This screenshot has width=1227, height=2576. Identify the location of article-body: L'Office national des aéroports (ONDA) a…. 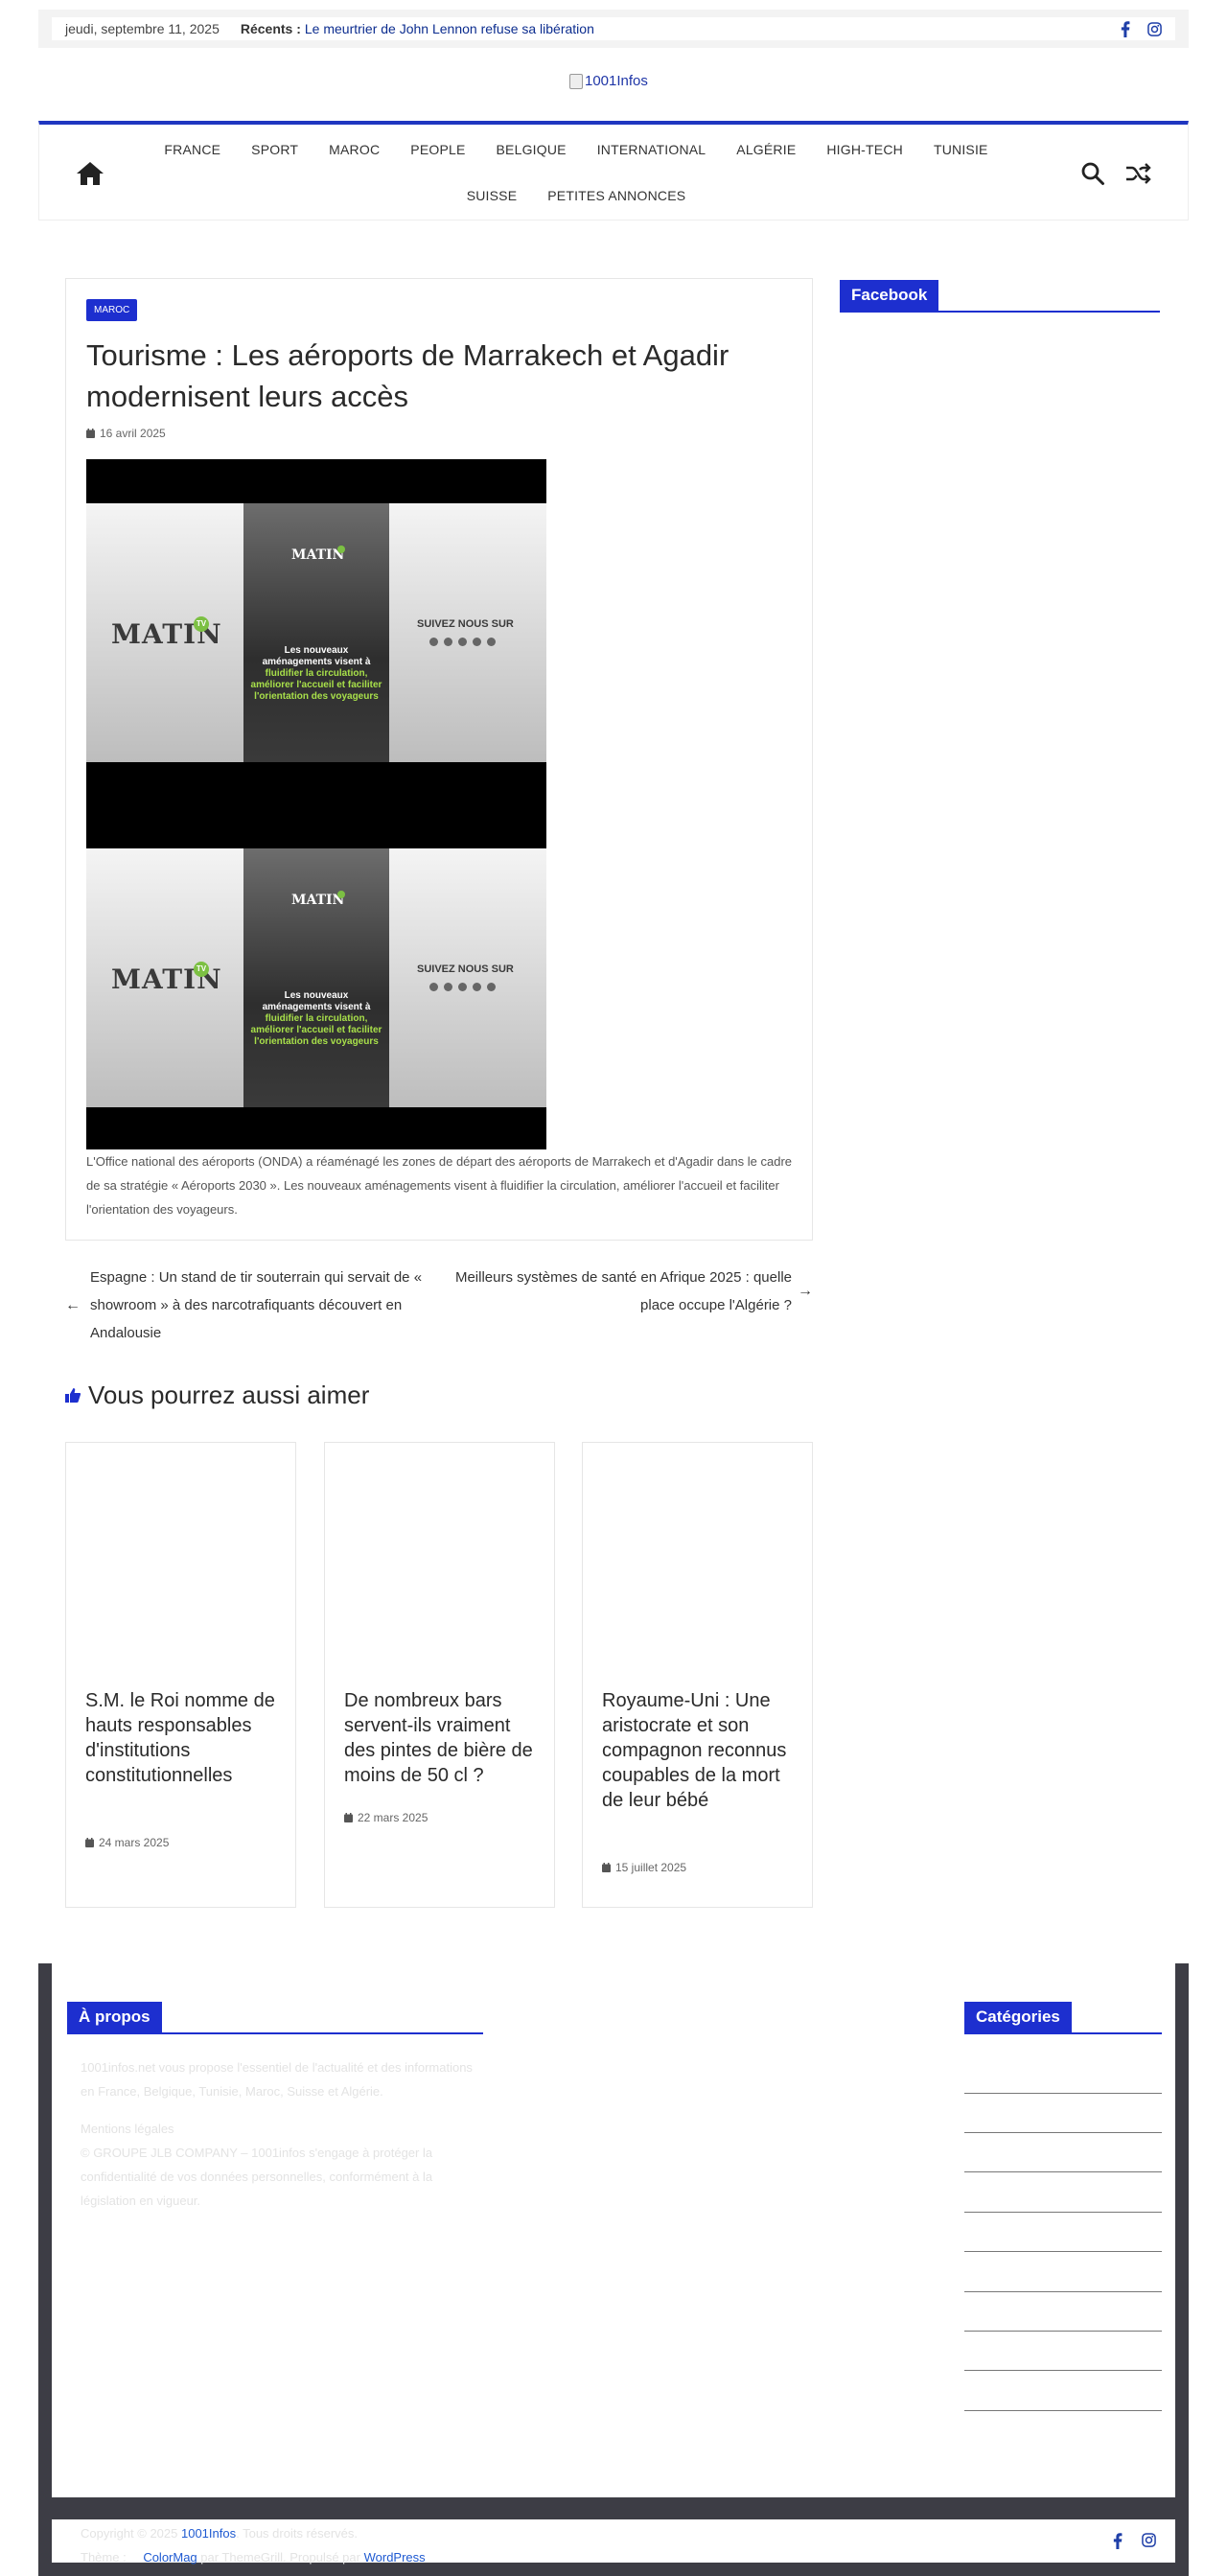
(439, 1185).